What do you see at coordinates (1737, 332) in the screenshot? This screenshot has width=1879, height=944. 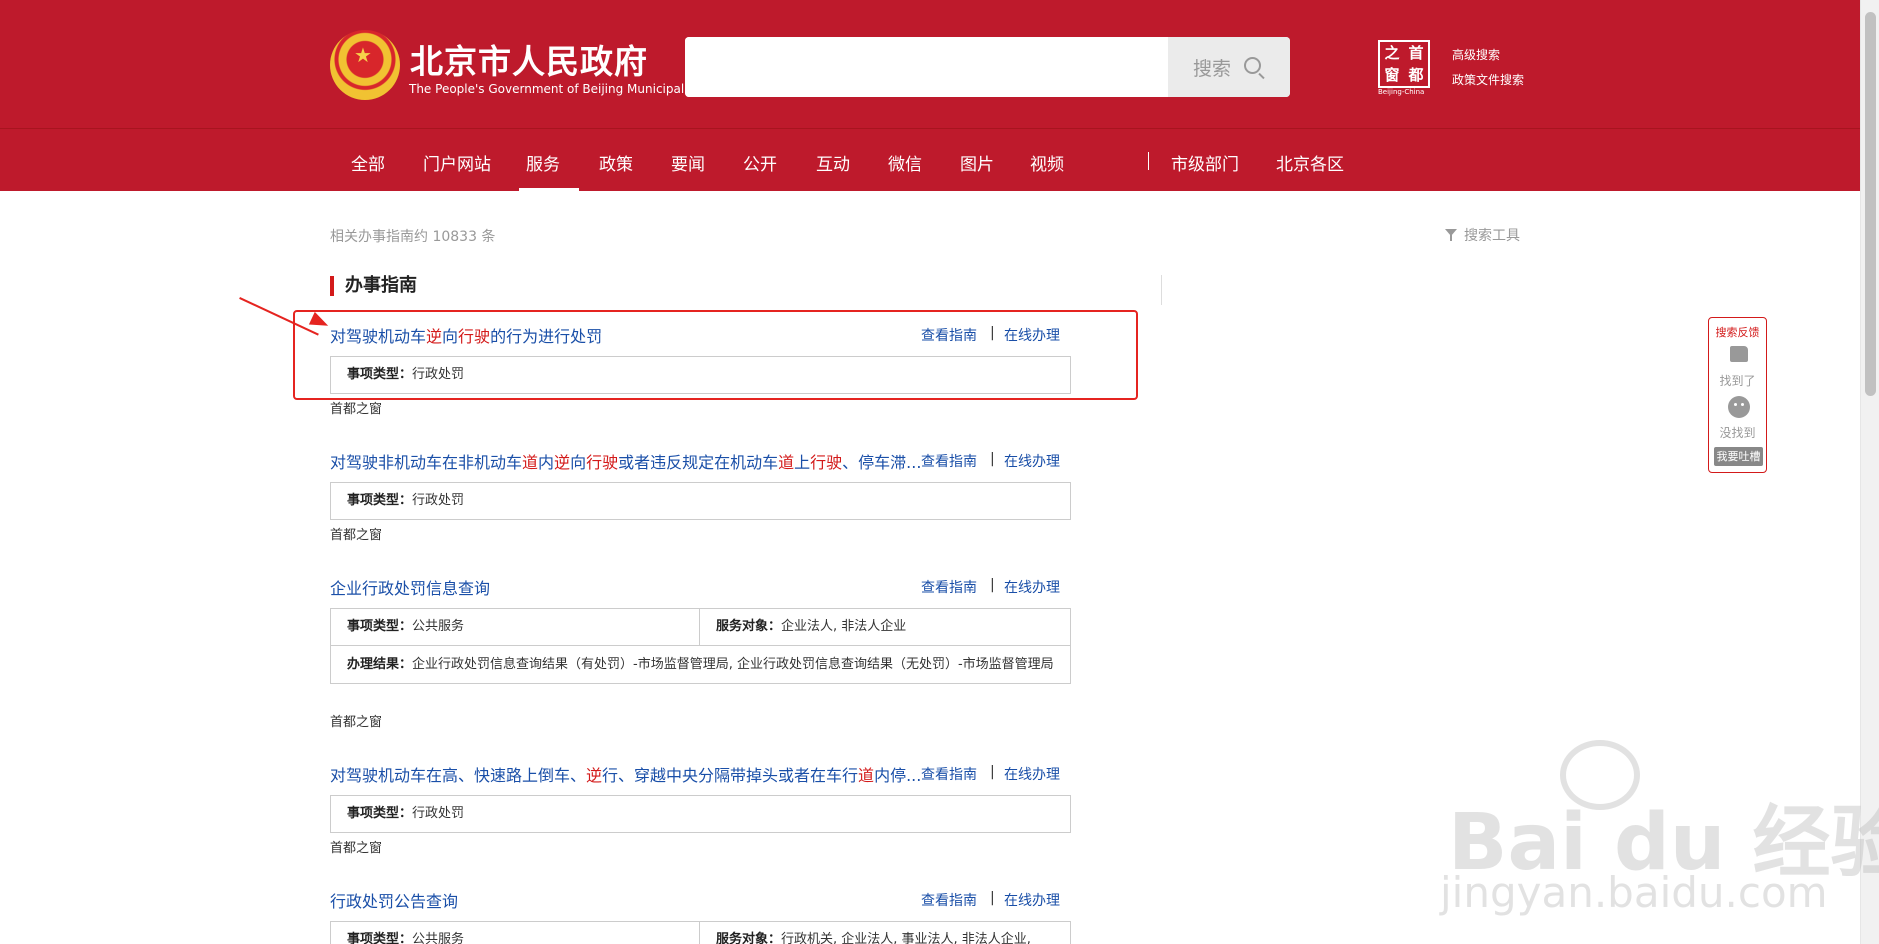 I see `feedback-title: 搜索反馈` at bounding box center [1737, 332].